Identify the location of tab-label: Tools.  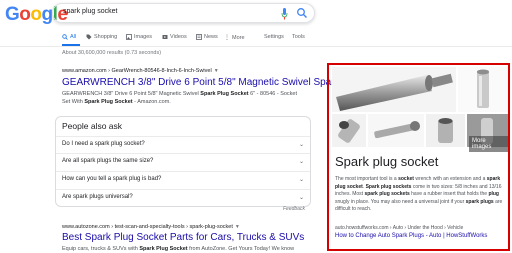
(298, 37).